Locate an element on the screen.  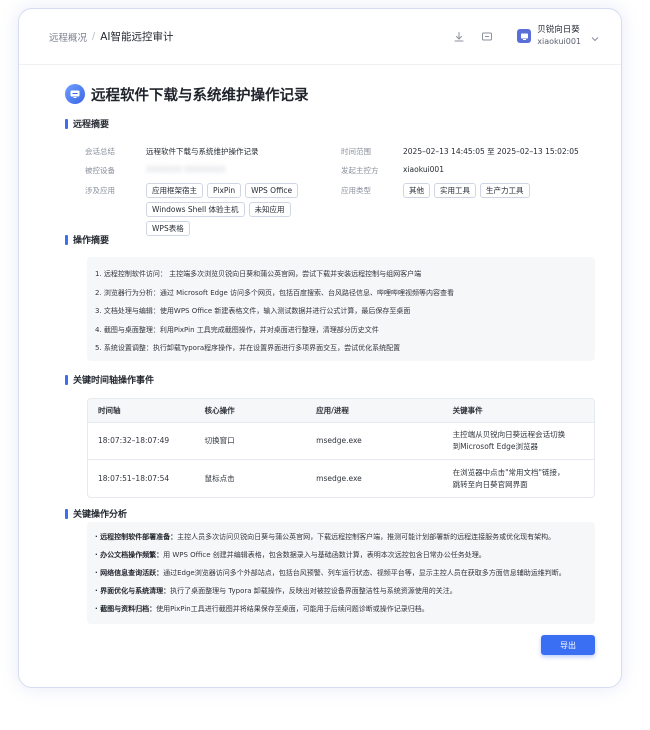
top-bar: 远程概况 / AI智能远控审计 贝锐向日葵 xiaokui001 is located at coordinates (320, 37).